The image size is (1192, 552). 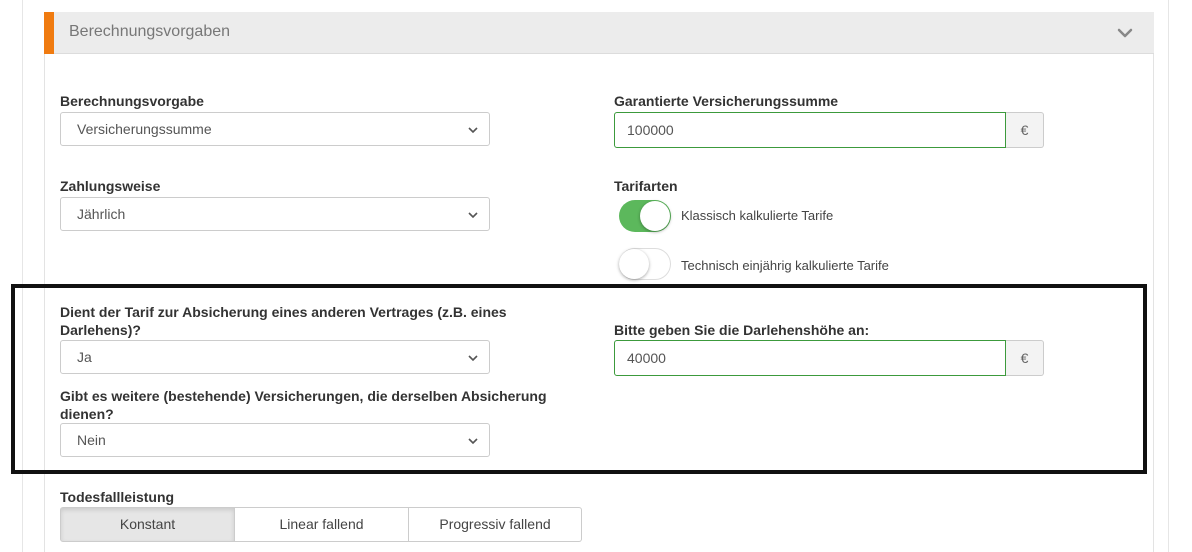 I want to click on versicherungssumme-label: Garantierte Versicherungssumme, so click(x=726, y=101).